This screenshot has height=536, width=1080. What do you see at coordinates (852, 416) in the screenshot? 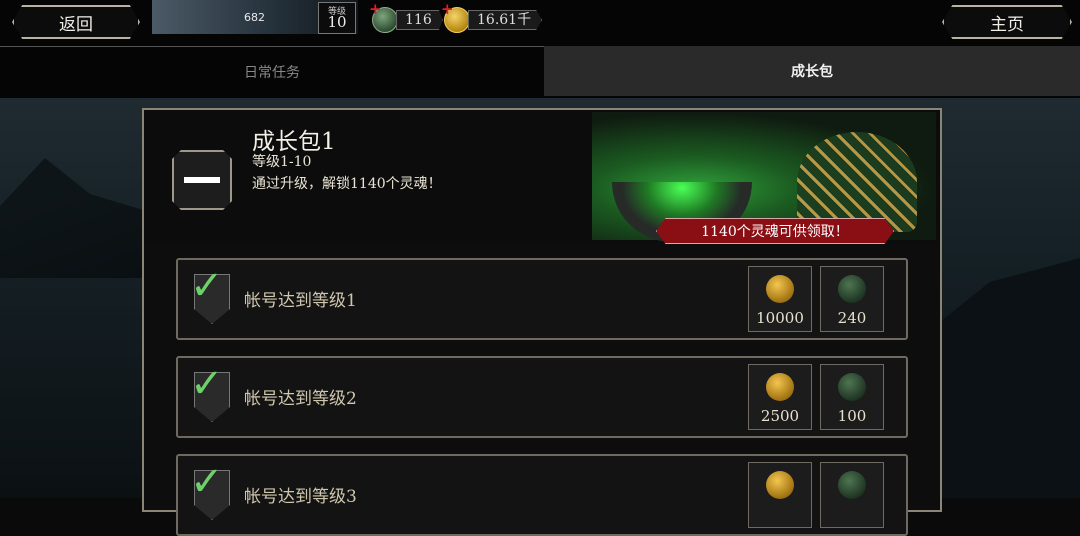
I see `soul-amount: 100` at bounding box center [852, 416].